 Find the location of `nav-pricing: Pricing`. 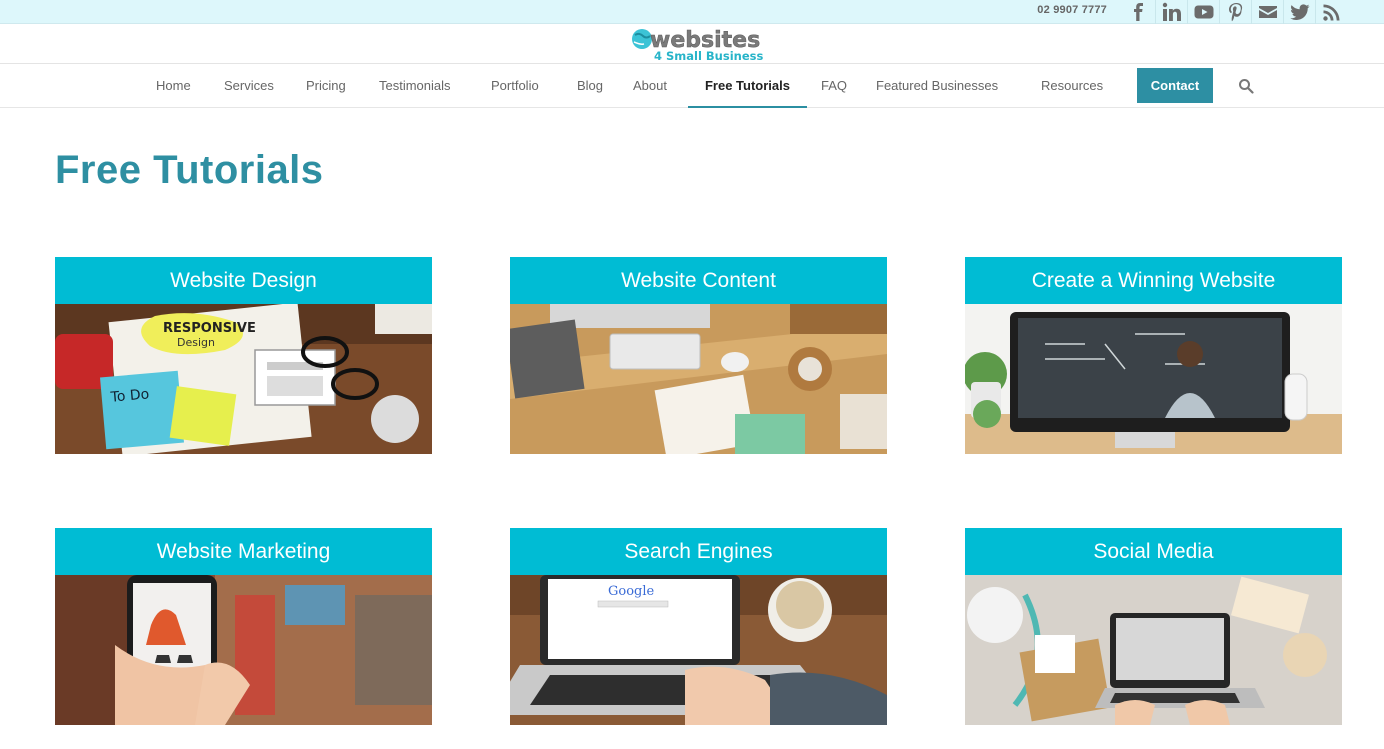

nav-pricing: Pricing is located at coordinates (326, 86).